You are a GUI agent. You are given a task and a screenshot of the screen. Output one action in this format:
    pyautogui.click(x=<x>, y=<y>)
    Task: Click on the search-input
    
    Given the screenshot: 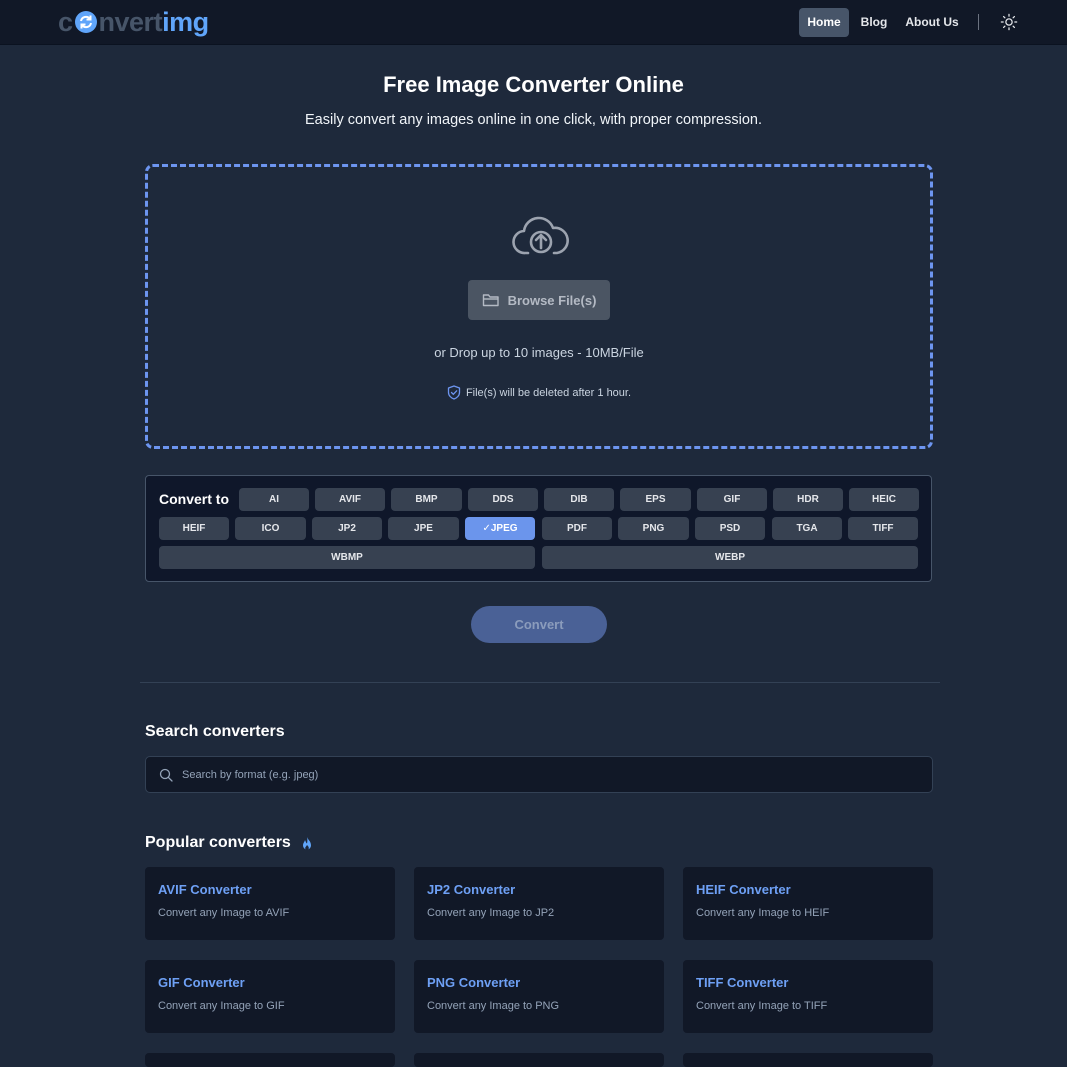 What is the action you would take?
    pyautogui.click(x=552, y=774)
    